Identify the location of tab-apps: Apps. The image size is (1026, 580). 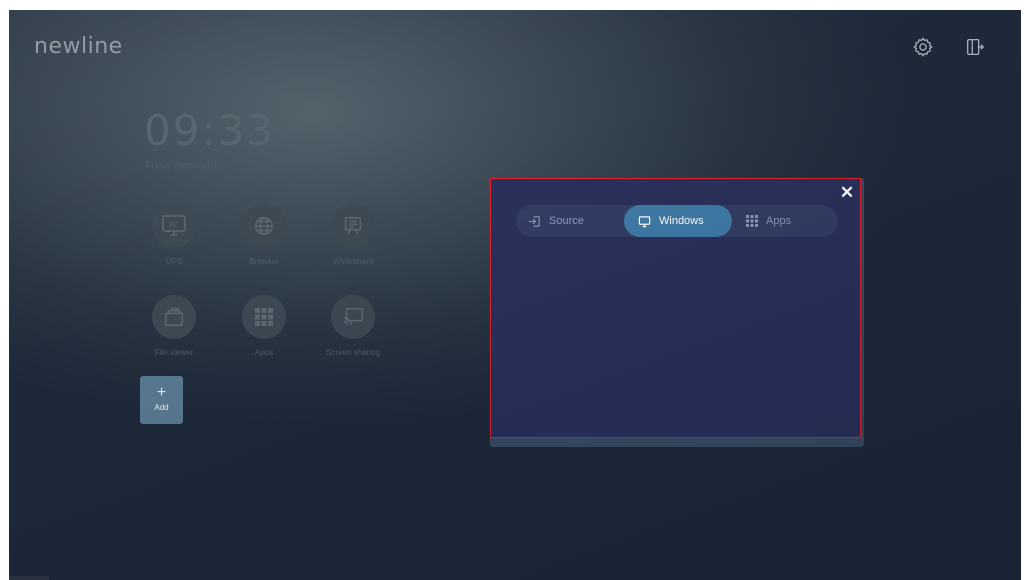
(786, 221).